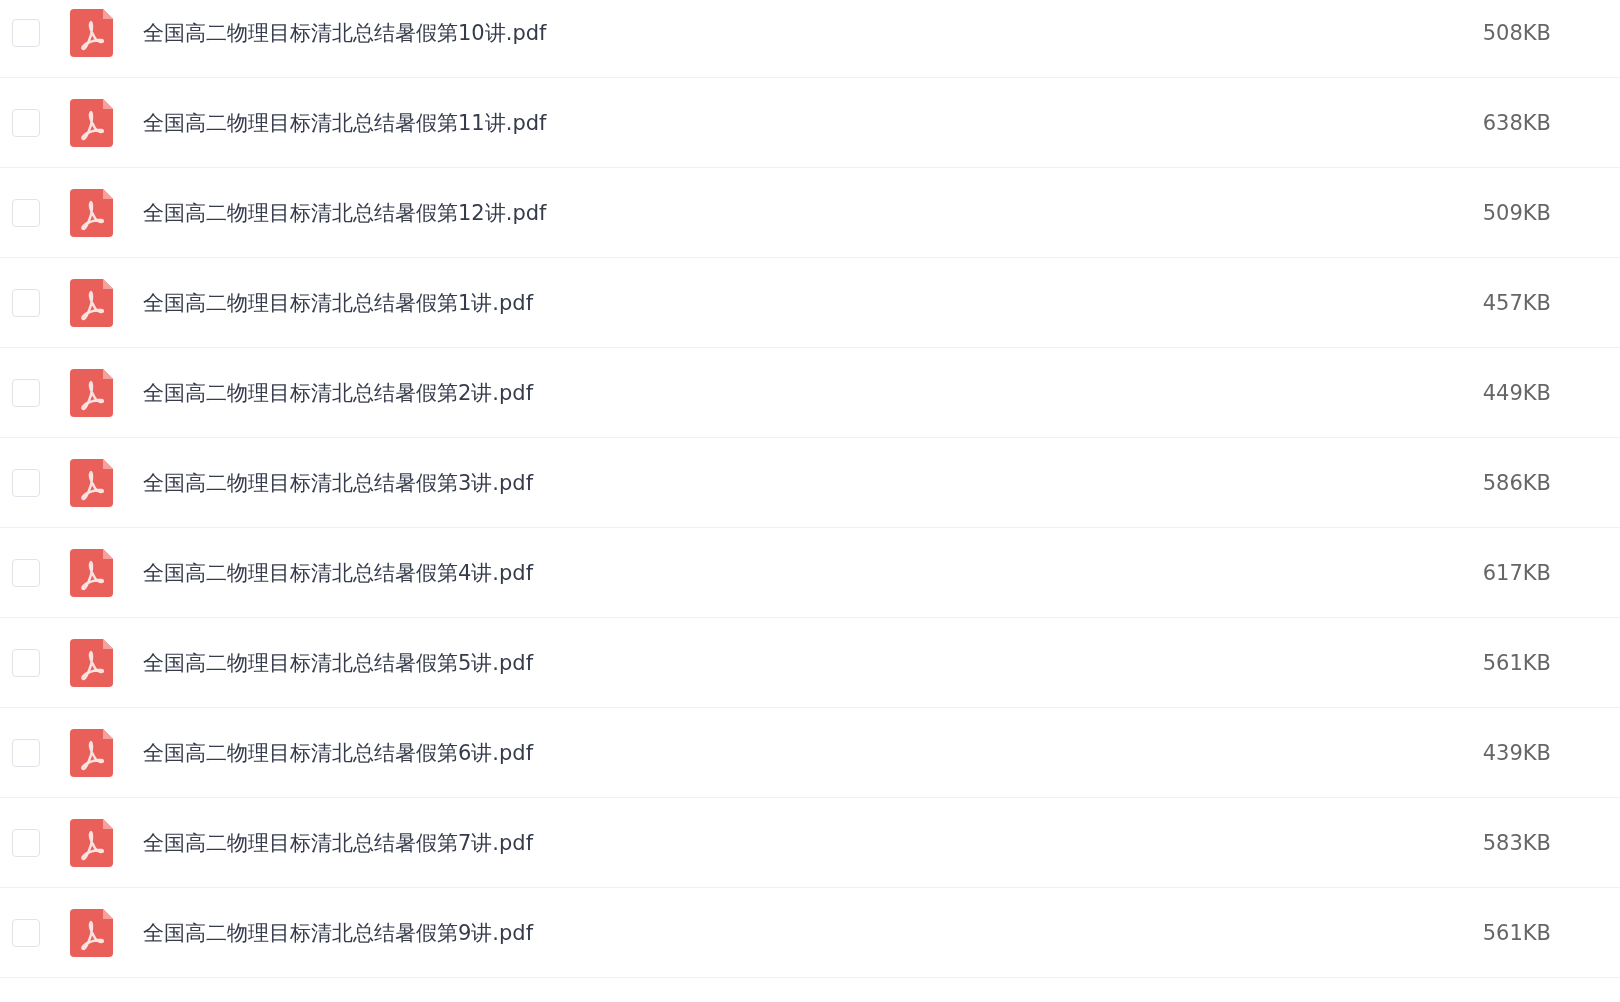 This screenshot has height=1002, width=1620. Describe the element at coordinates (813, 572) in the screenshot. I see `file-name: 全国高二物理目标清北总结暑假第4讲.pdf` at that location.